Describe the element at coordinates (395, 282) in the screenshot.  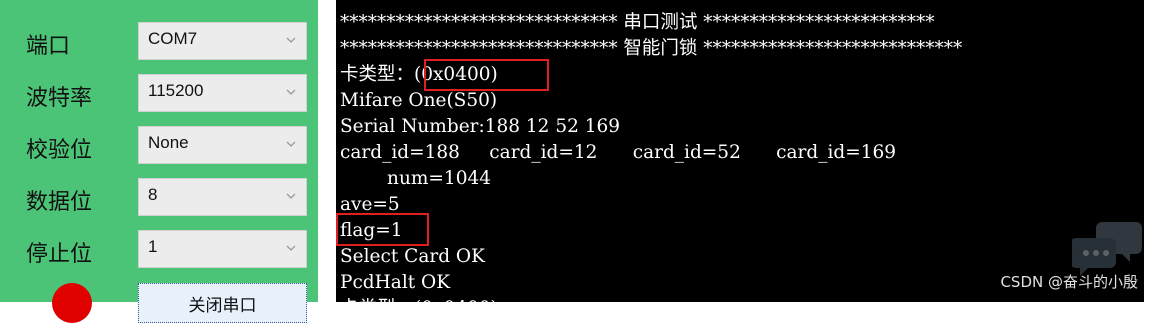
I see `terminal-line: PcdHalt OK` at that location.